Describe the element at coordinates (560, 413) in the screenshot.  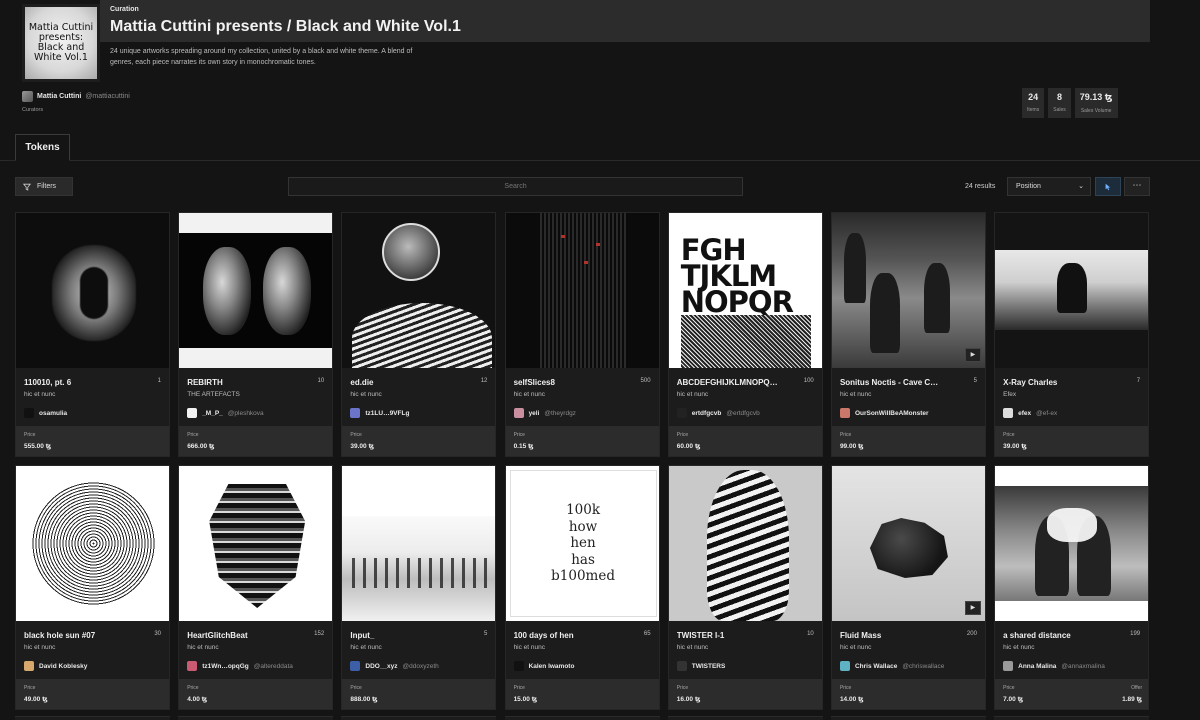
I see `artist-handle: @theyrdgz` at that location.